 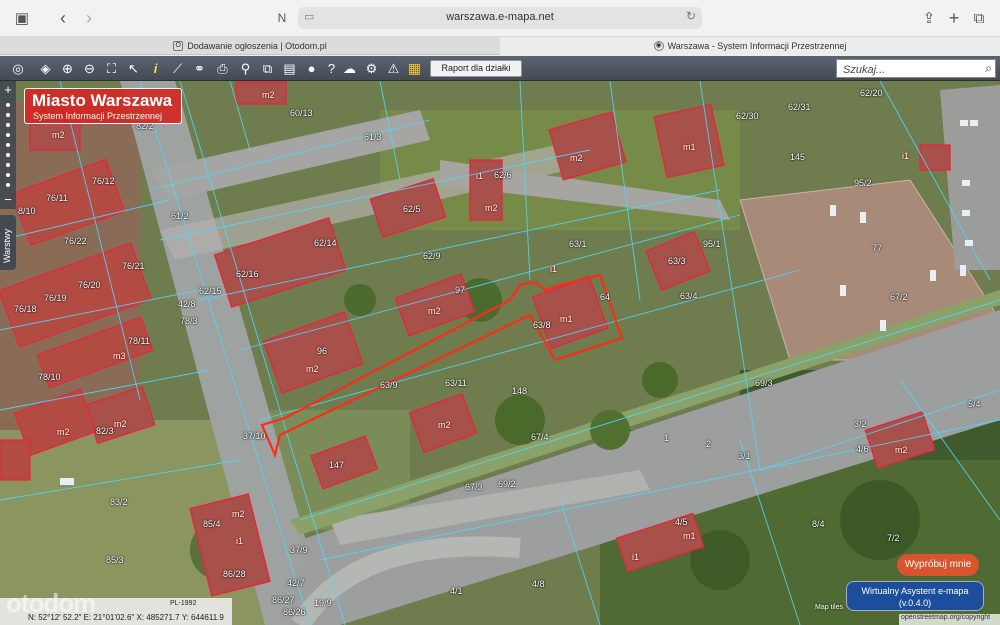 I want to click on search-icon: ⌕, so click(x=988, y=68).